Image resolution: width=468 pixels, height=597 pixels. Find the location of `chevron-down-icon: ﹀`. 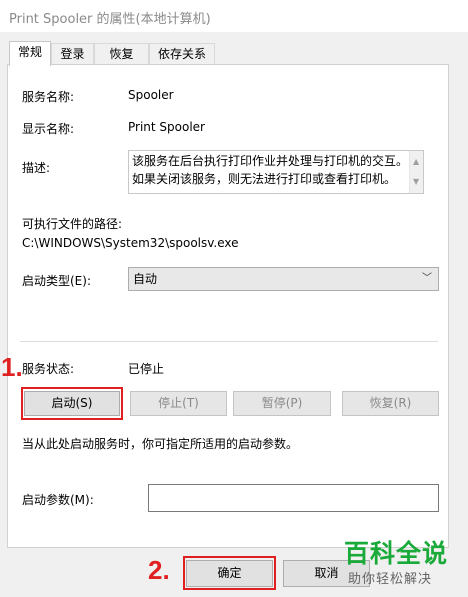

chevron-down-icon: ﹀ is located at coordinates (427, 278).